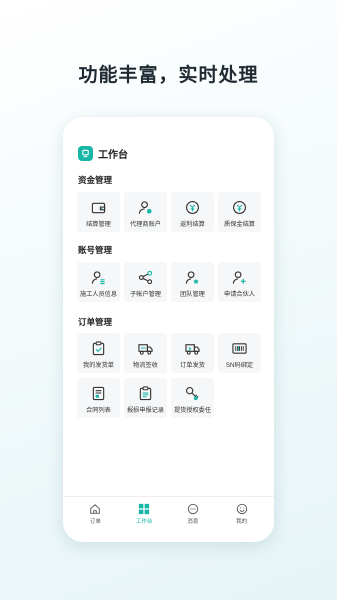  Describe the element at coordinates (98, 208) in the screenshot. I see `wallet-icon` at that location.